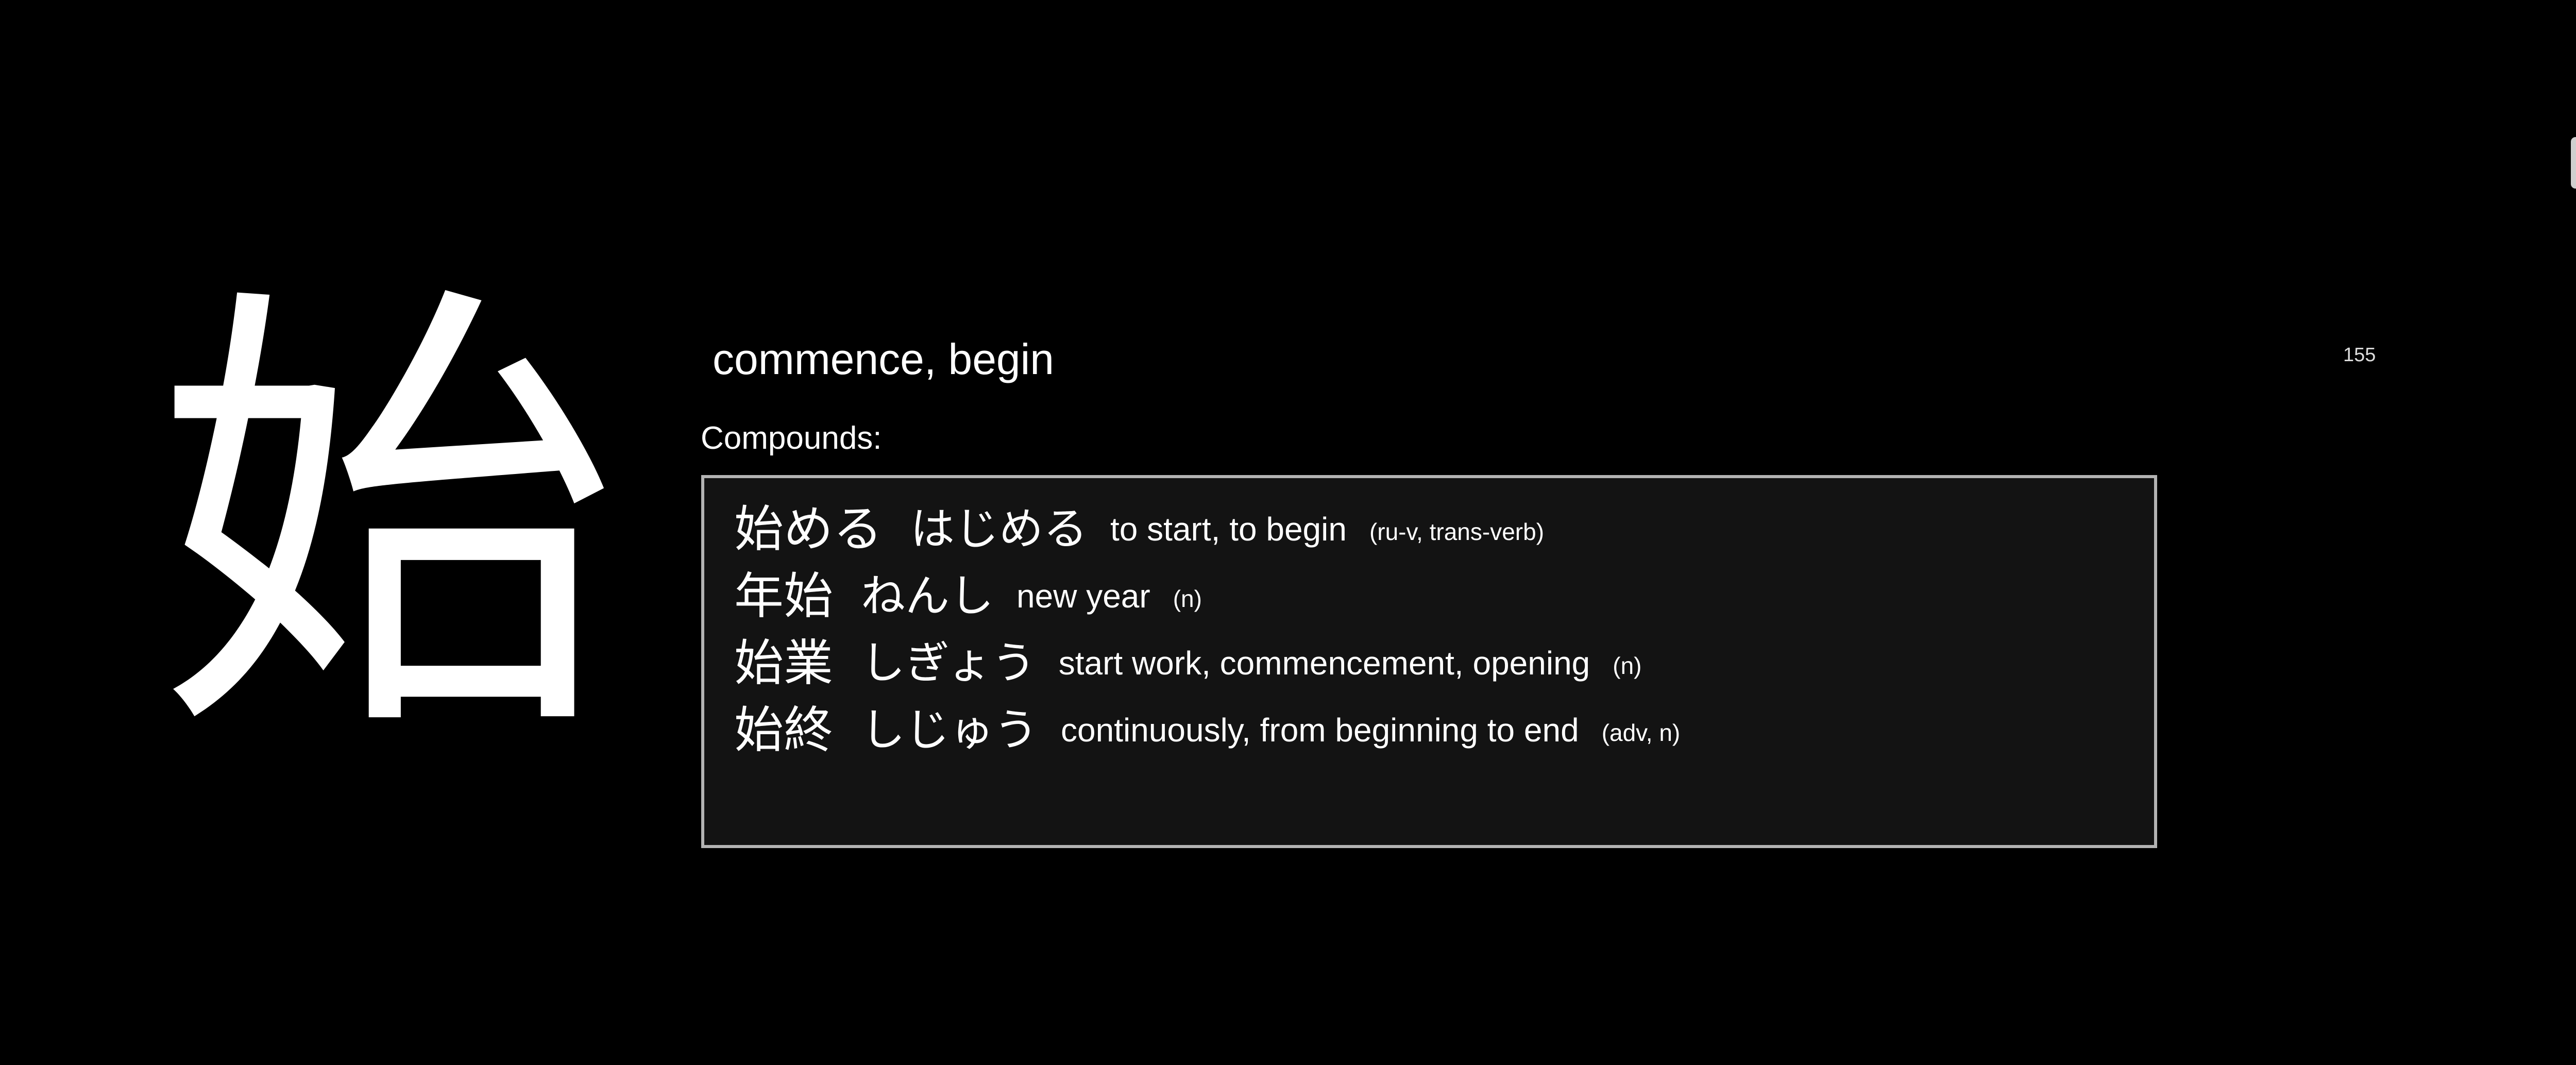 The image size is (2576, 1065). What do you see at coordinates (2573, 163) in the screenshot?
I see `scrollbar-handle` at bounding box center [2573, 163].